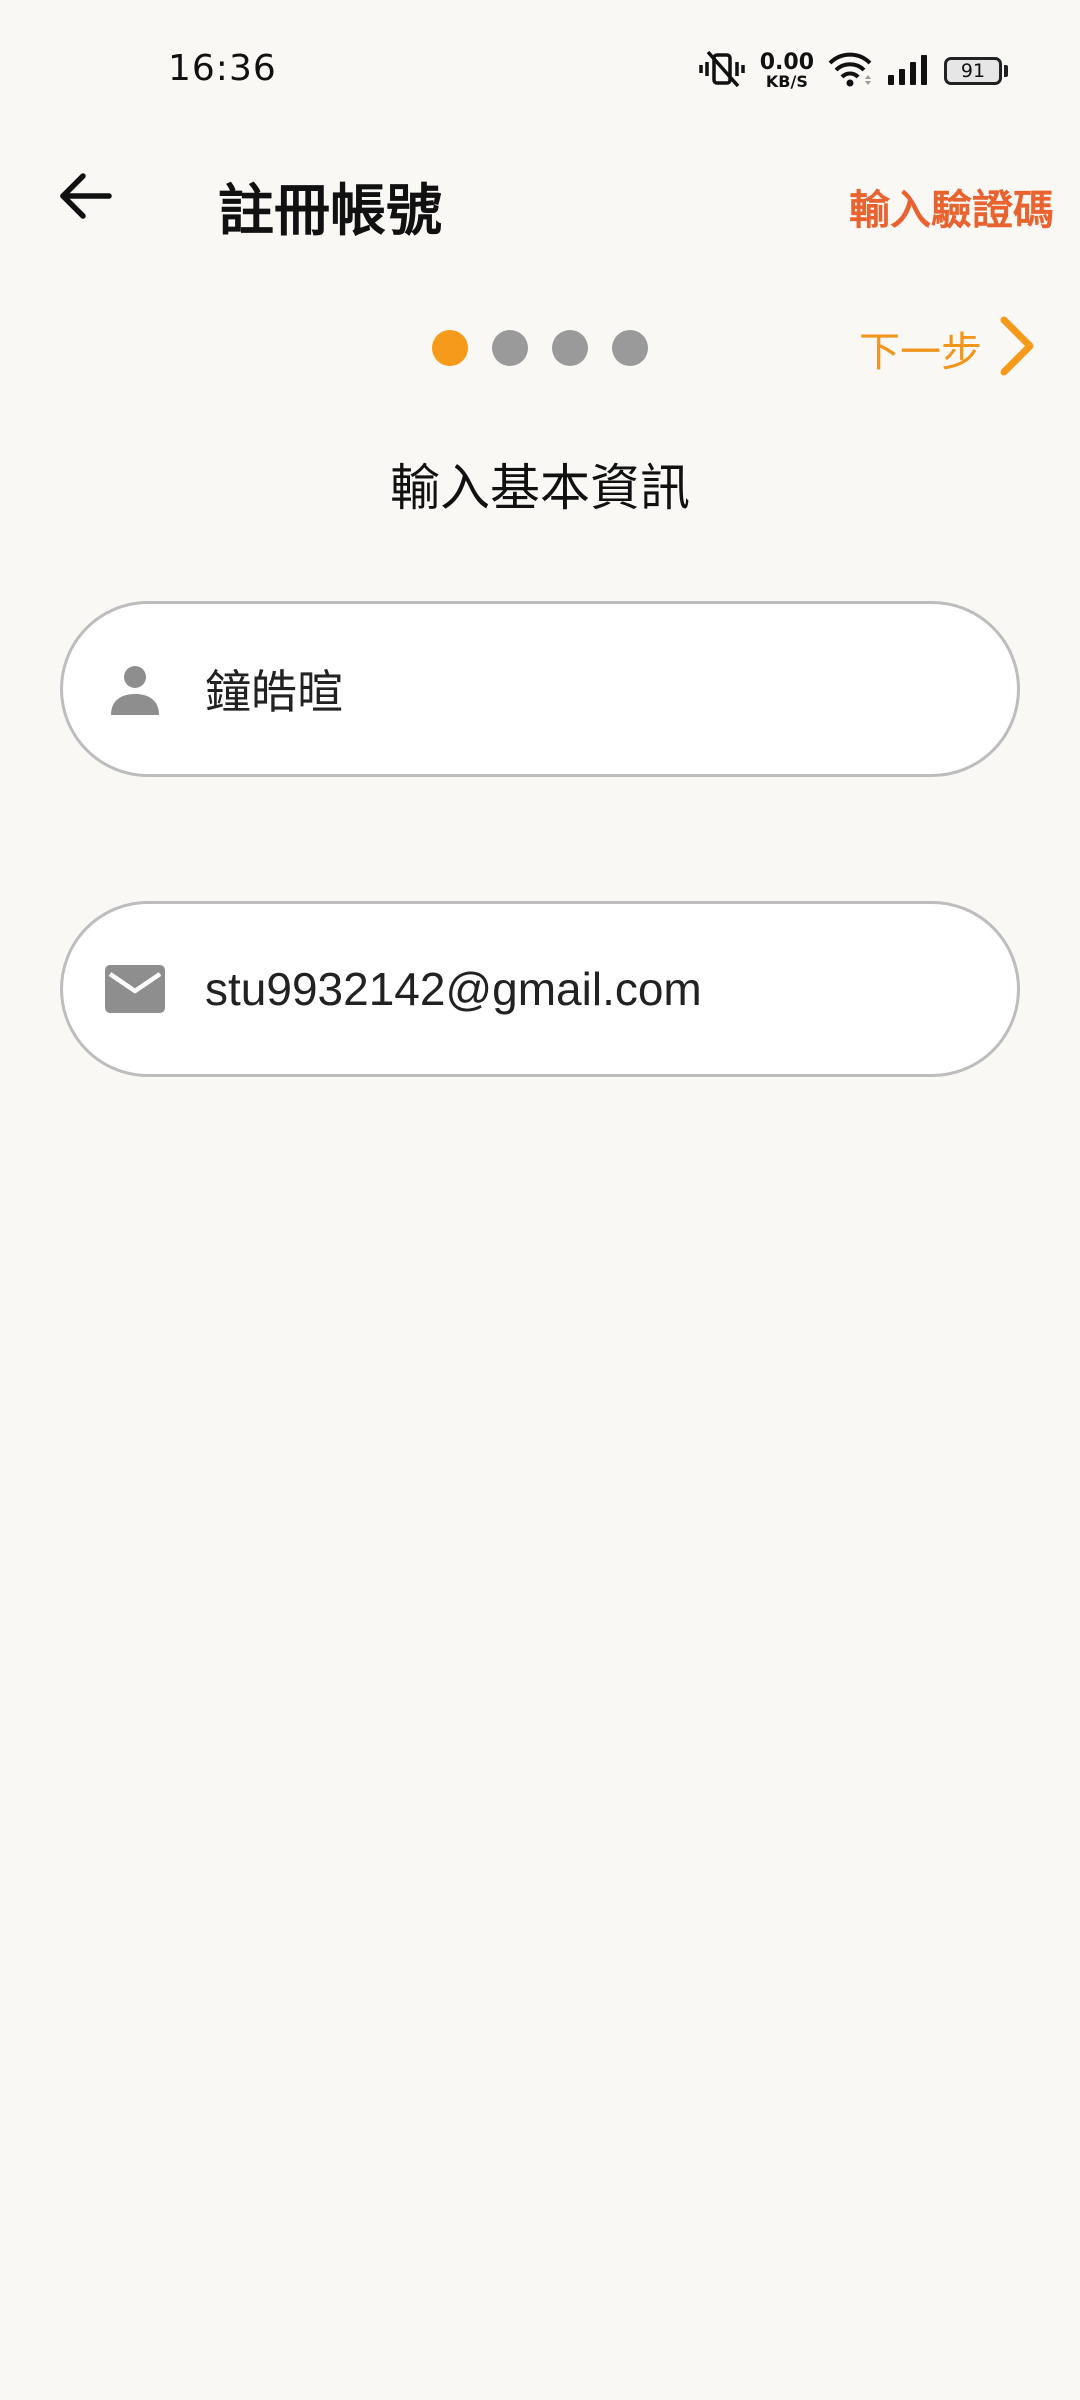 This screenshot has width=1080, height=2400. I want to click on name-input-value: 鐘皓暄, so click(274, 689).